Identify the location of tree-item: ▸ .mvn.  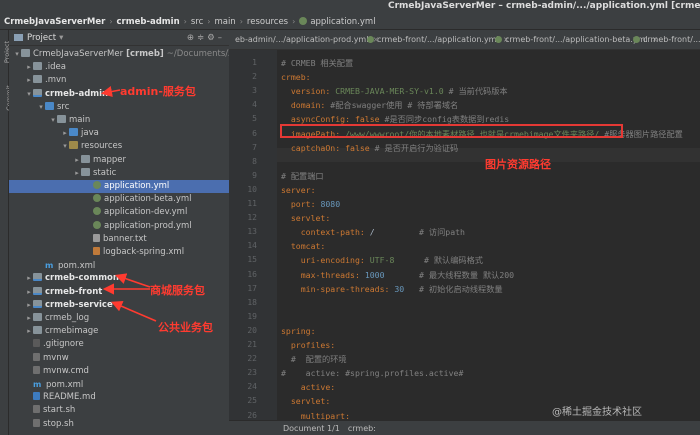
(119, 80).